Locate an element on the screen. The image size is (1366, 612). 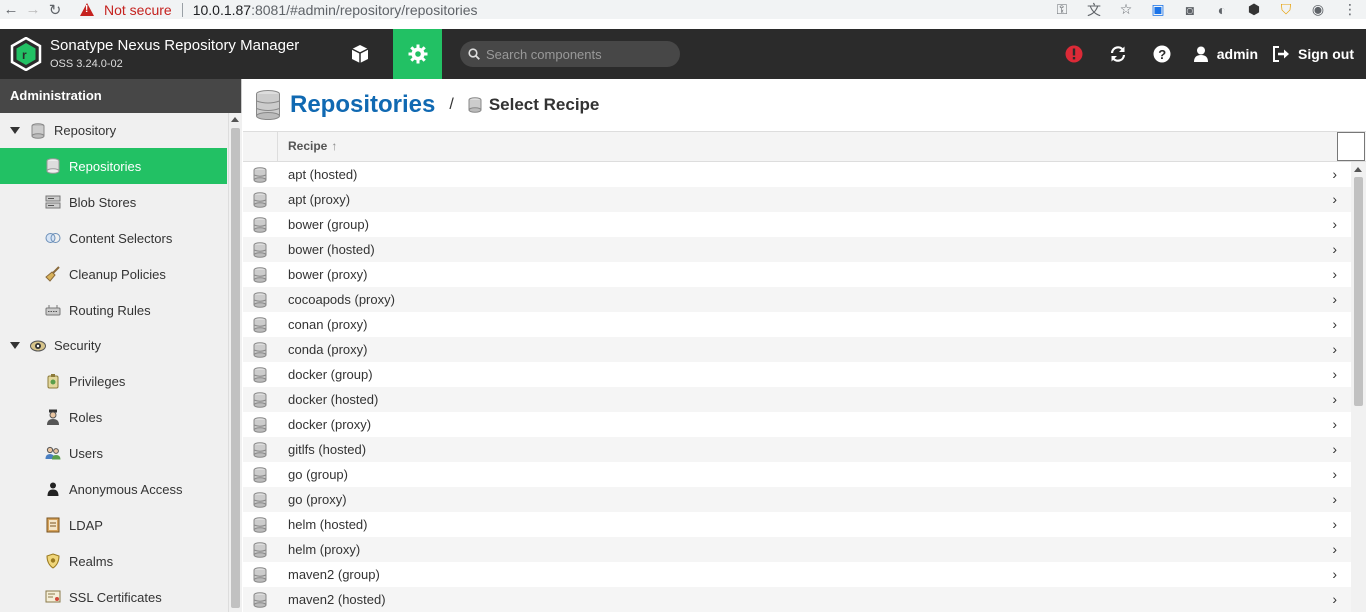
sidebar-item-anonymous-access: Anonymous Access is located at coordinates (113, 489).